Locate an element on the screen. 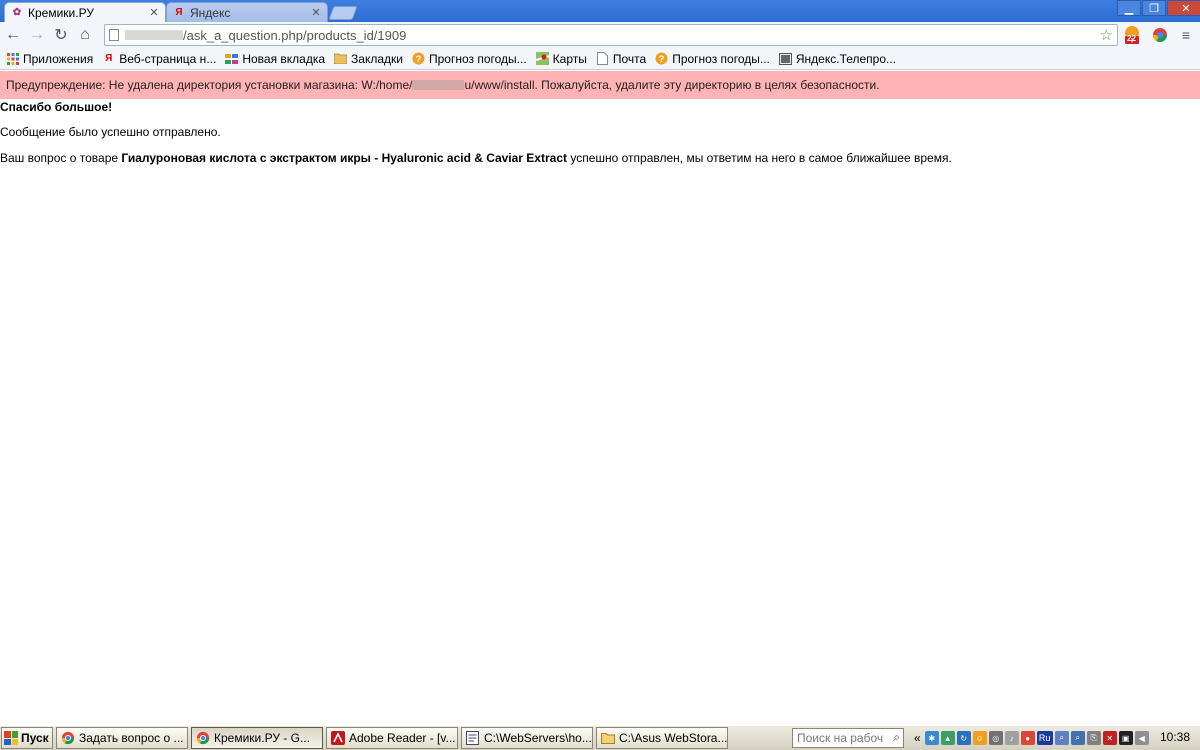 Image resolution: width=1200 pixels, height=750 pixels. windows-flag-icon is located at coordinates (11, 738).